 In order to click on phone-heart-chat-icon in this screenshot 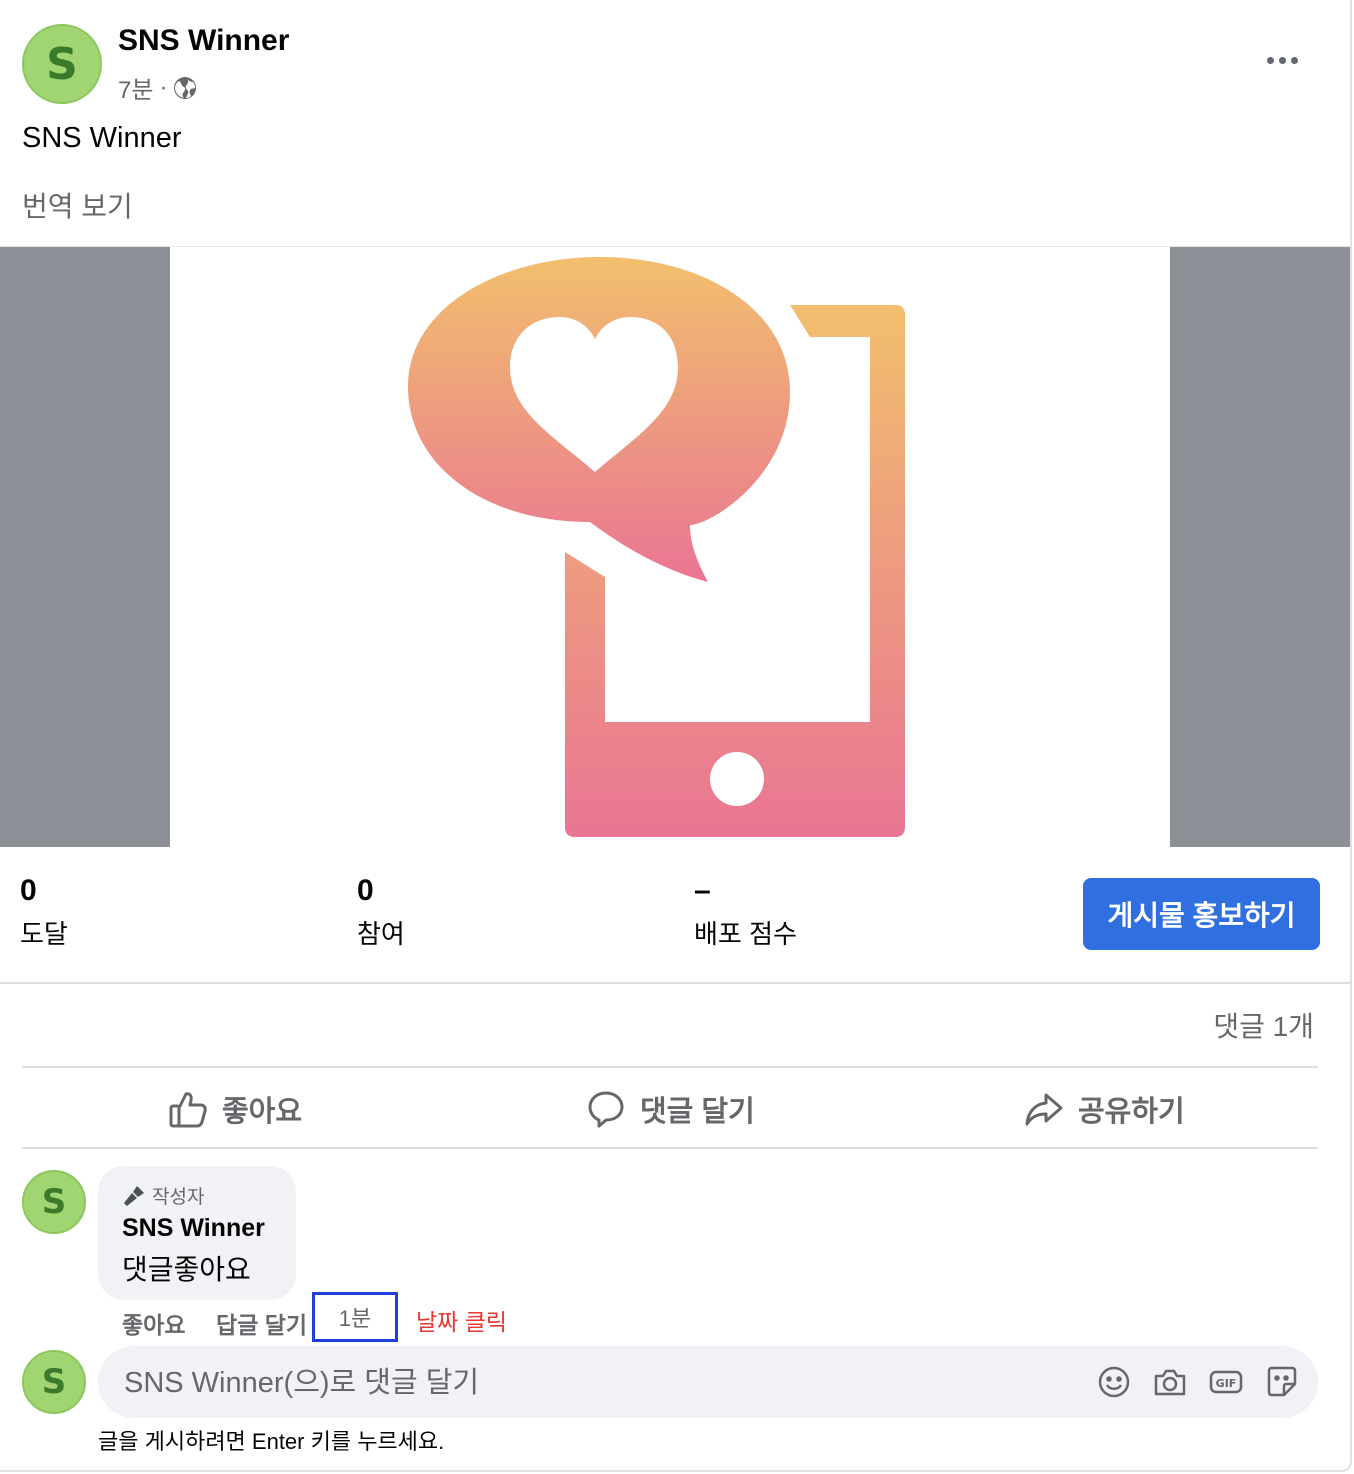, I will do `click(656, 547)`.